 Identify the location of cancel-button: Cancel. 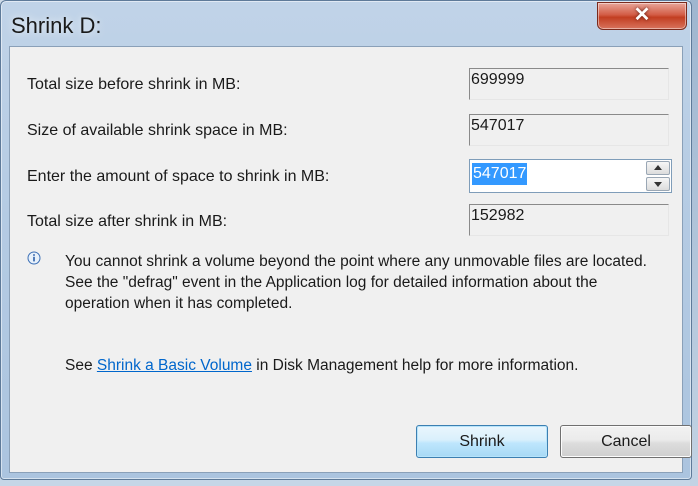
(626, 441).